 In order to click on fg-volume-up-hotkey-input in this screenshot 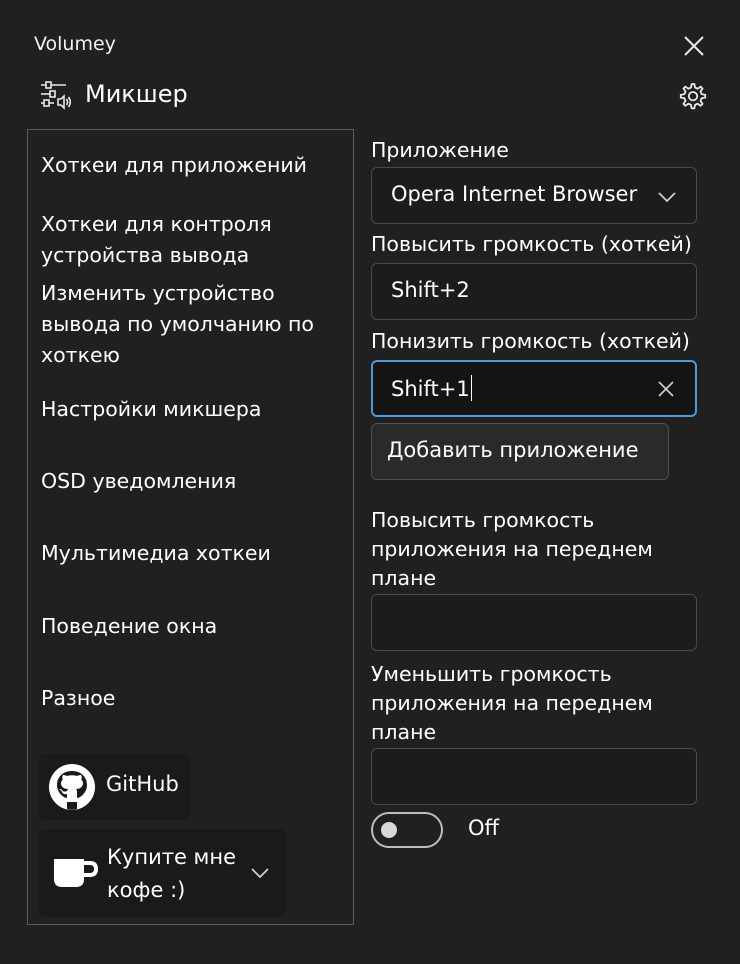, I will do `click(534, 622)`.